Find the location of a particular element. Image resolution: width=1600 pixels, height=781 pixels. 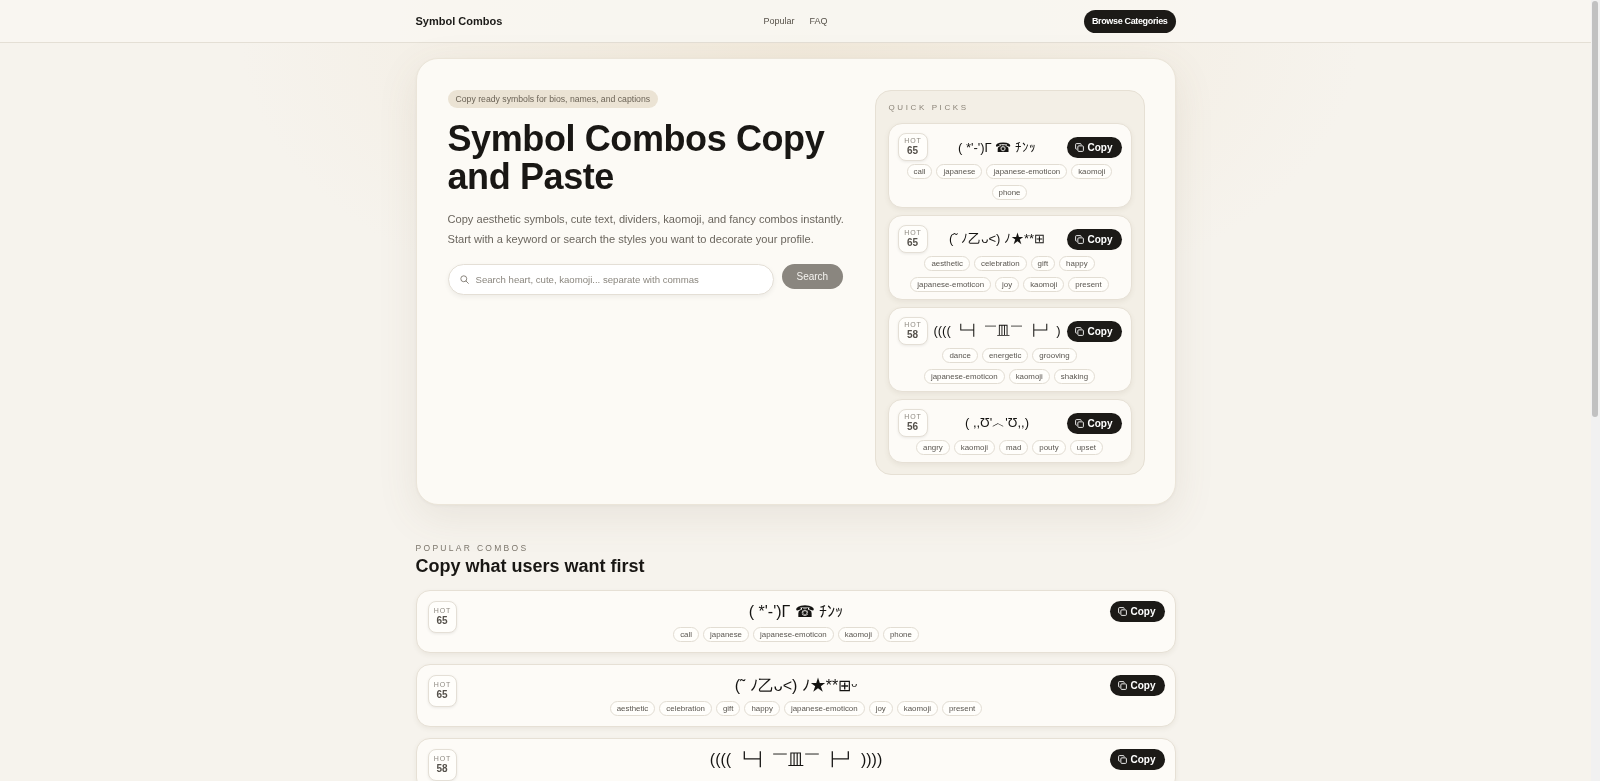

section-label: QUICK PICKS is located at coordinates (929, 107).